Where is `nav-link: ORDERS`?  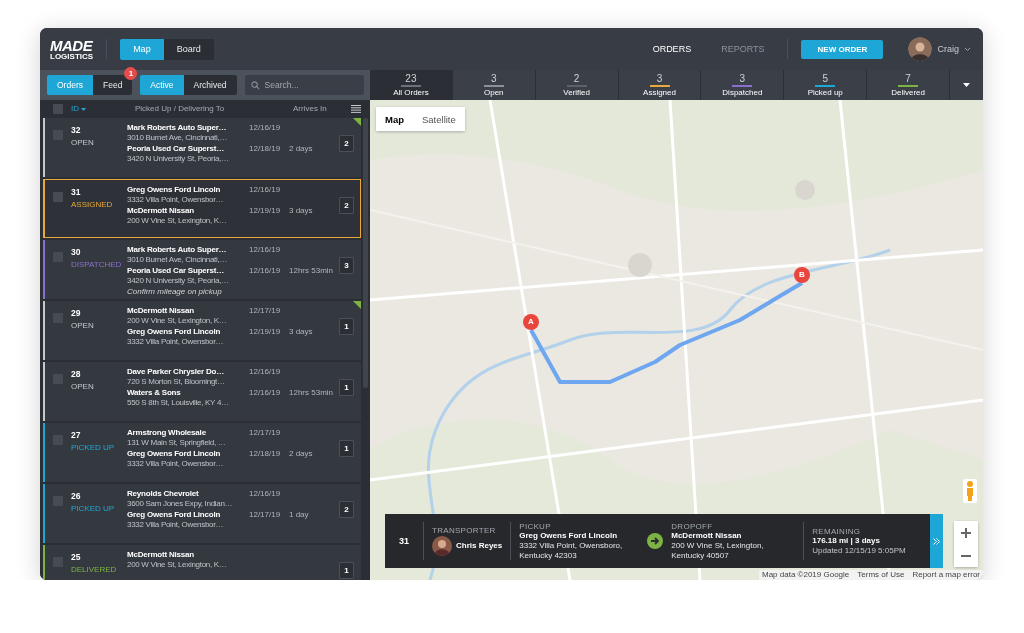 nav-link: ORDERS is located at coordinates (672, 49).